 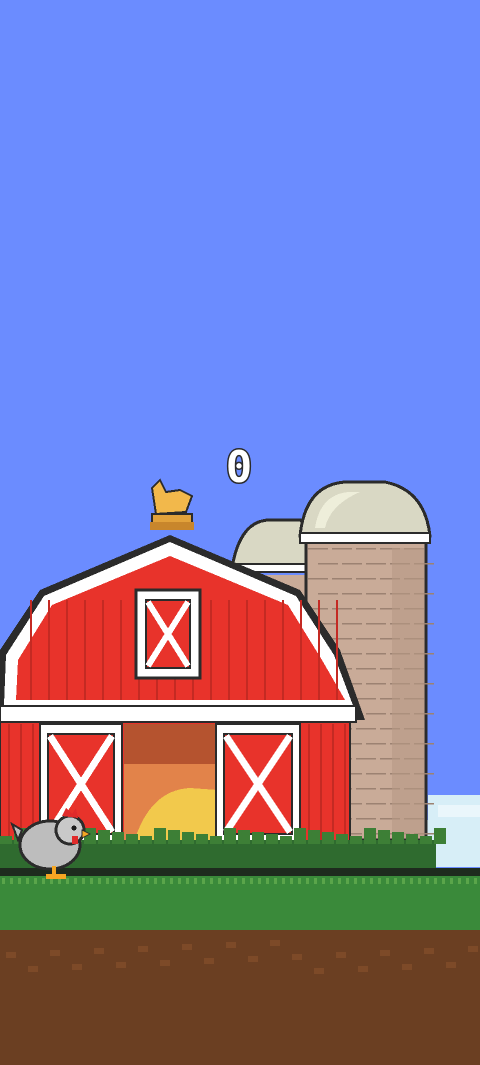 What do you see at coordinates (239, 468) in the screenshot?
I see `score-counter: 0` at bounding box center [239, 468].